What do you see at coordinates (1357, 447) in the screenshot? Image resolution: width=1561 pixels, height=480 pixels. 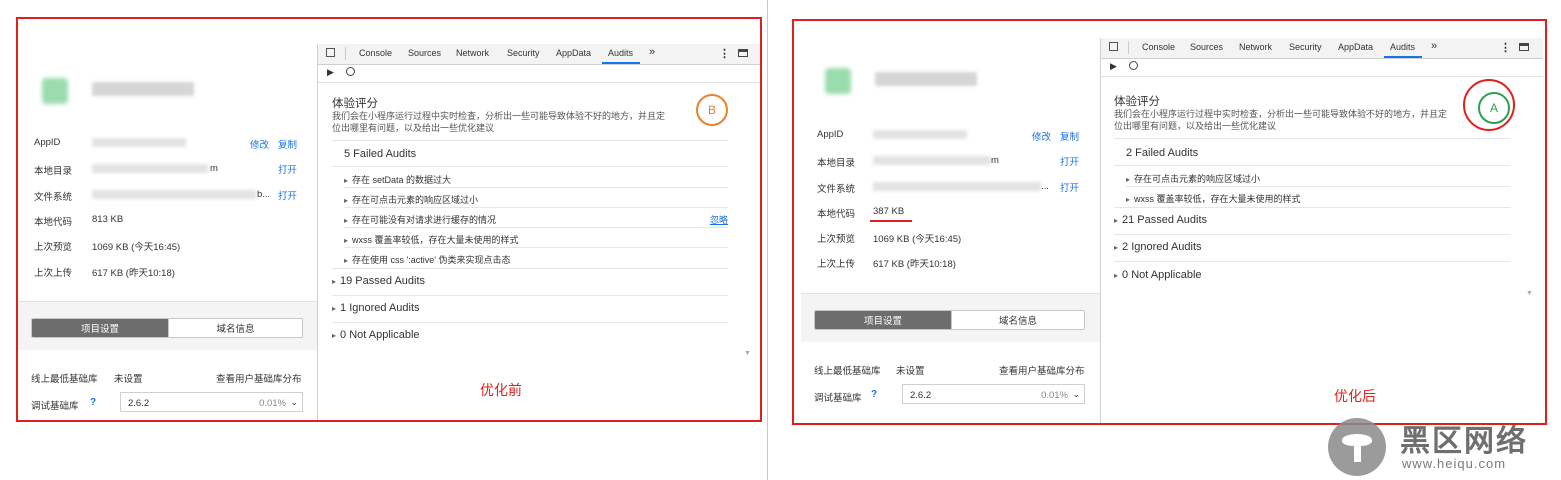 I see `watermark-logo-icon` at bounding box center [1357, 447].